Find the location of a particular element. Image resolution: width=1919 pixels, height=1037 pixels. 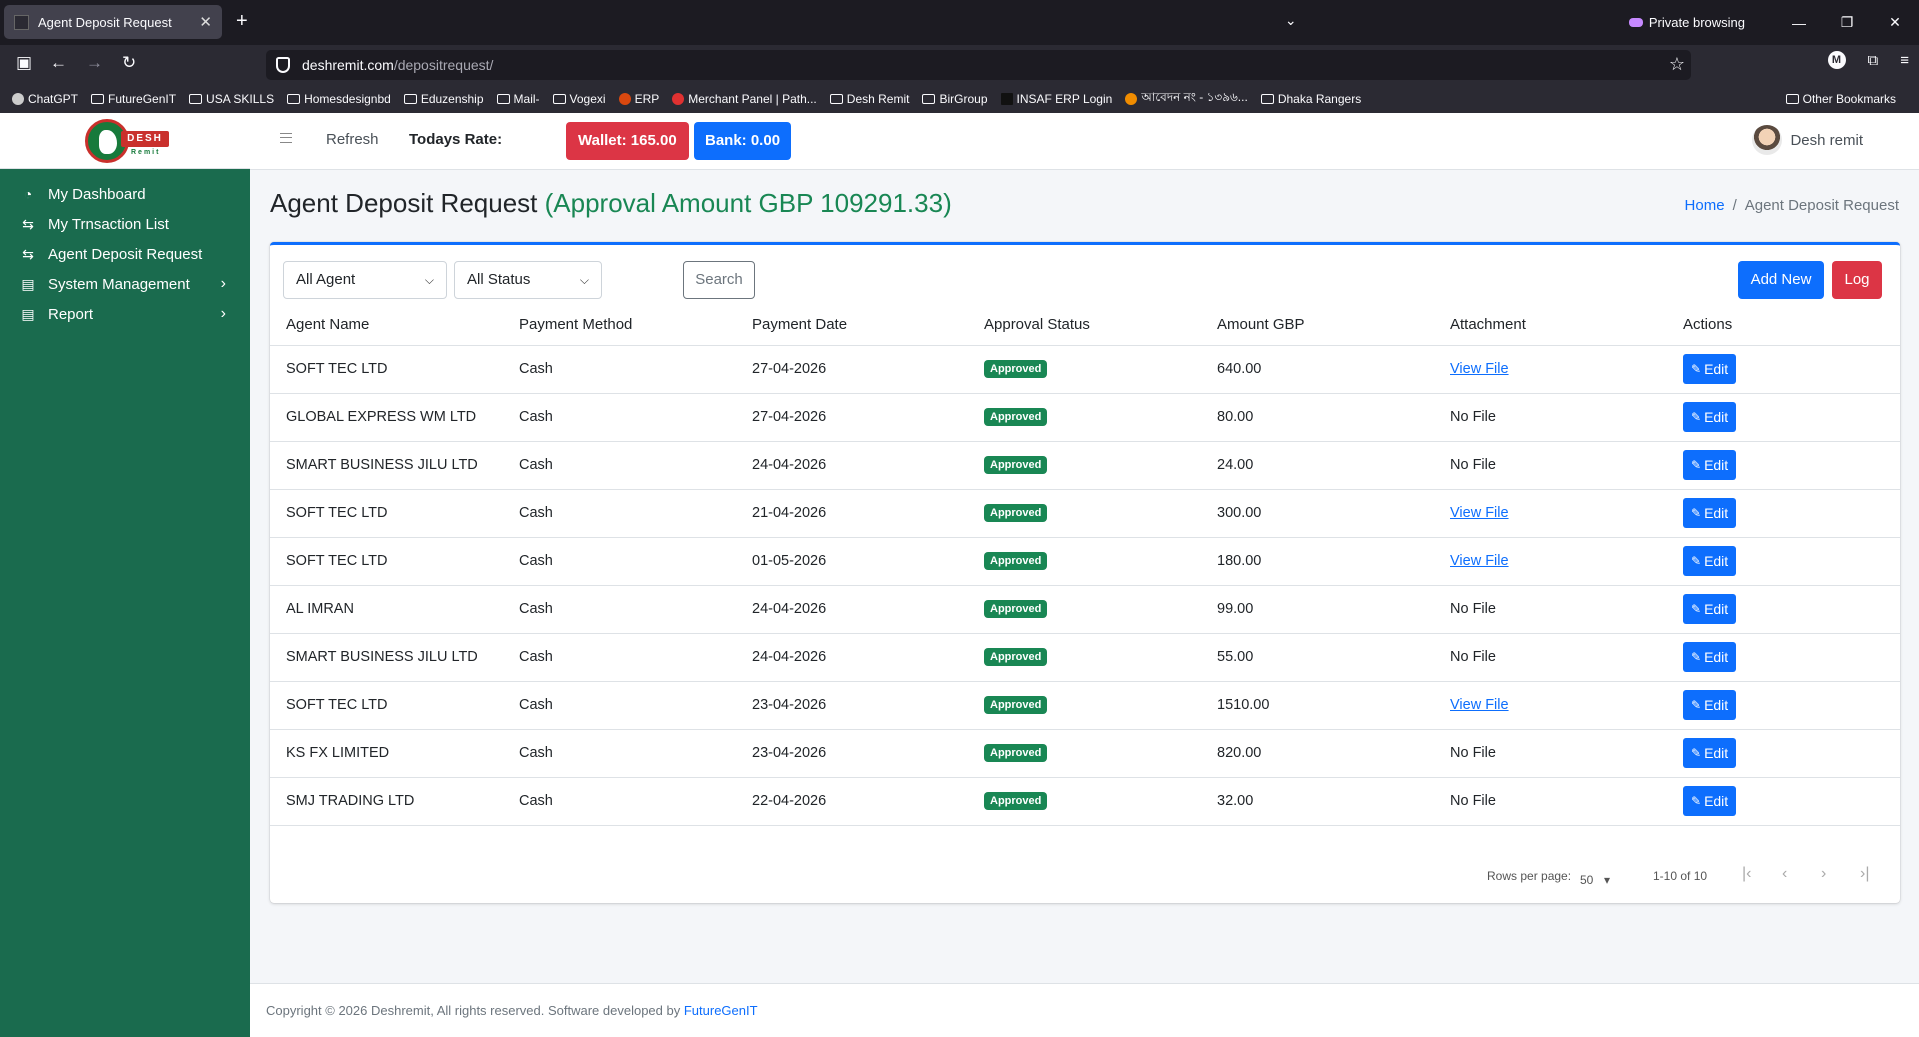

chevron-down-icon: ⌵ is located at coordinates (584, 280).